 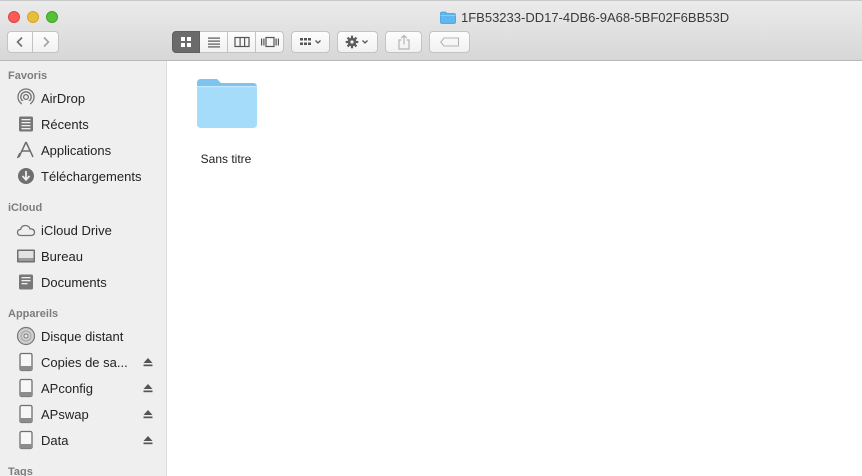 I want to click on list-icon, so click(x=213, y=42).